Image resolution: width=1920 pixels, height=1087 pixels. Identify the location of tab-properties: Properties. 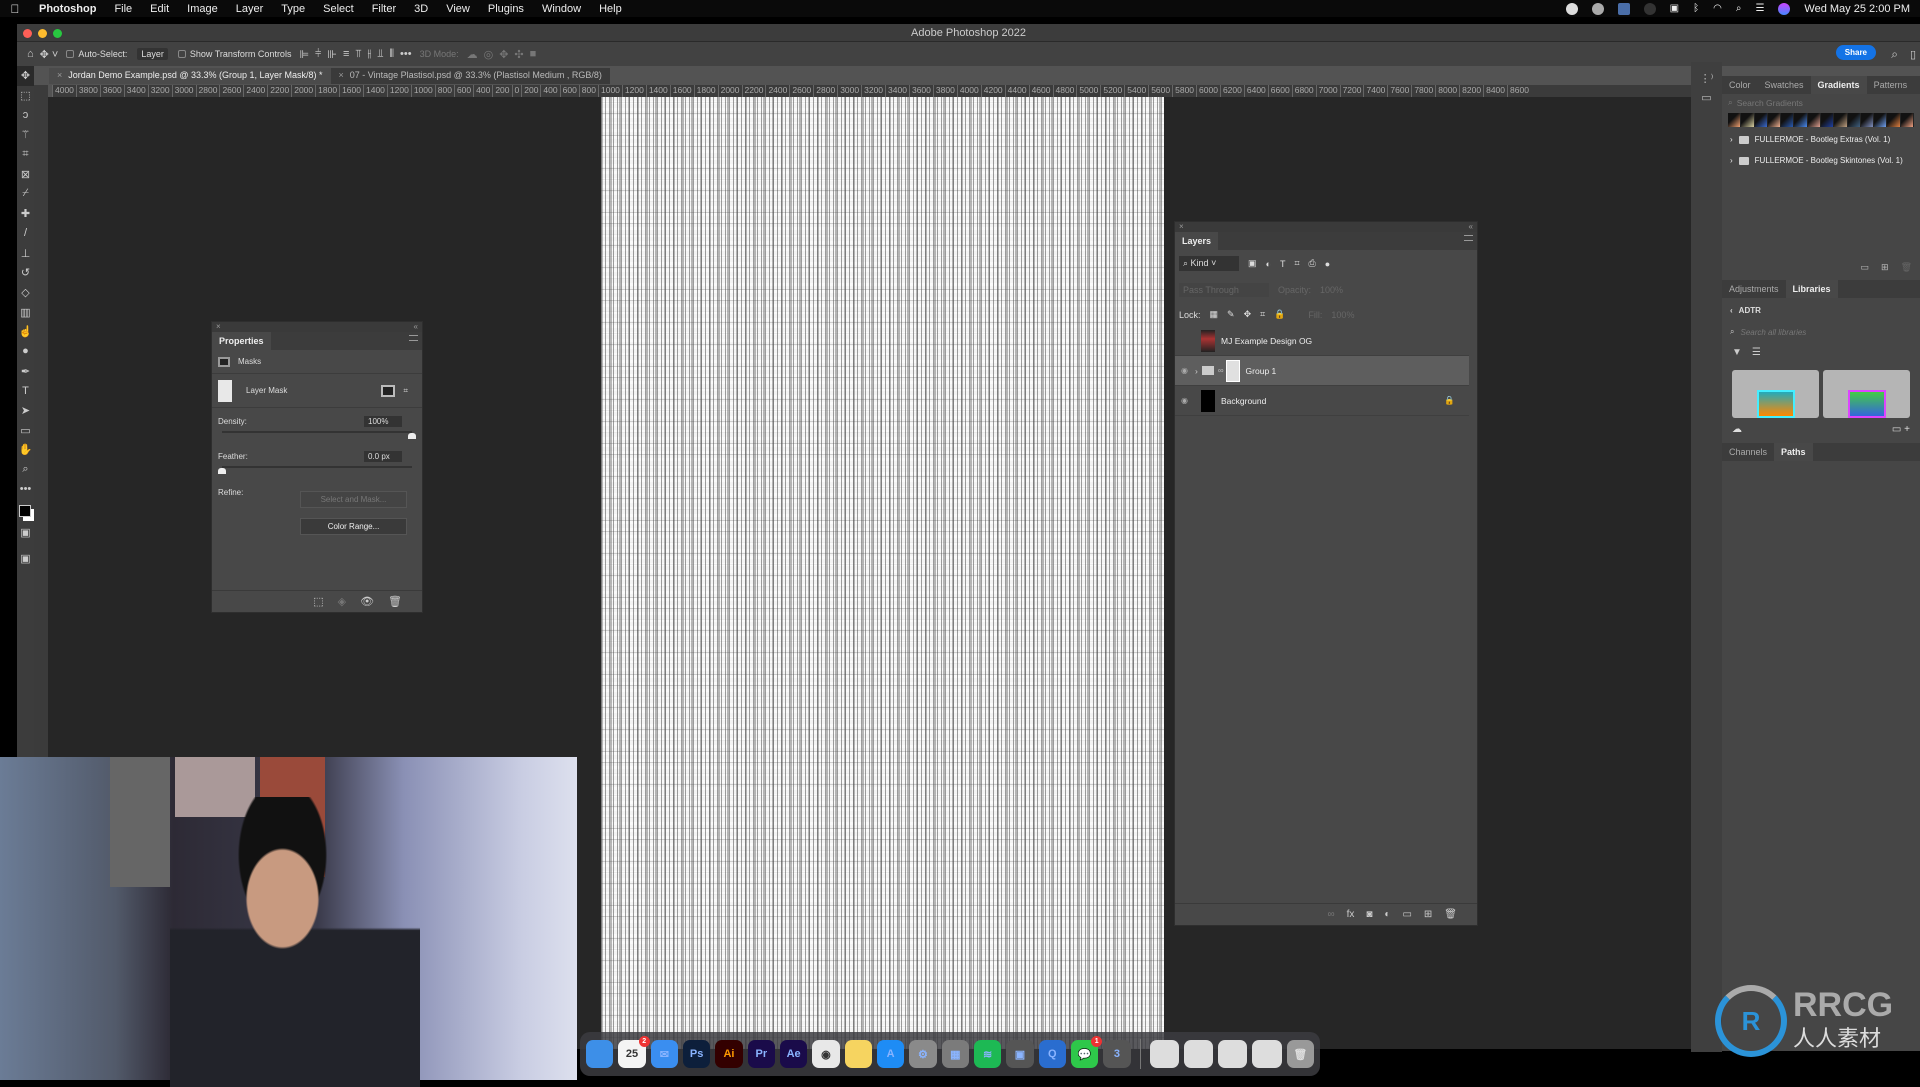
(241, 341).